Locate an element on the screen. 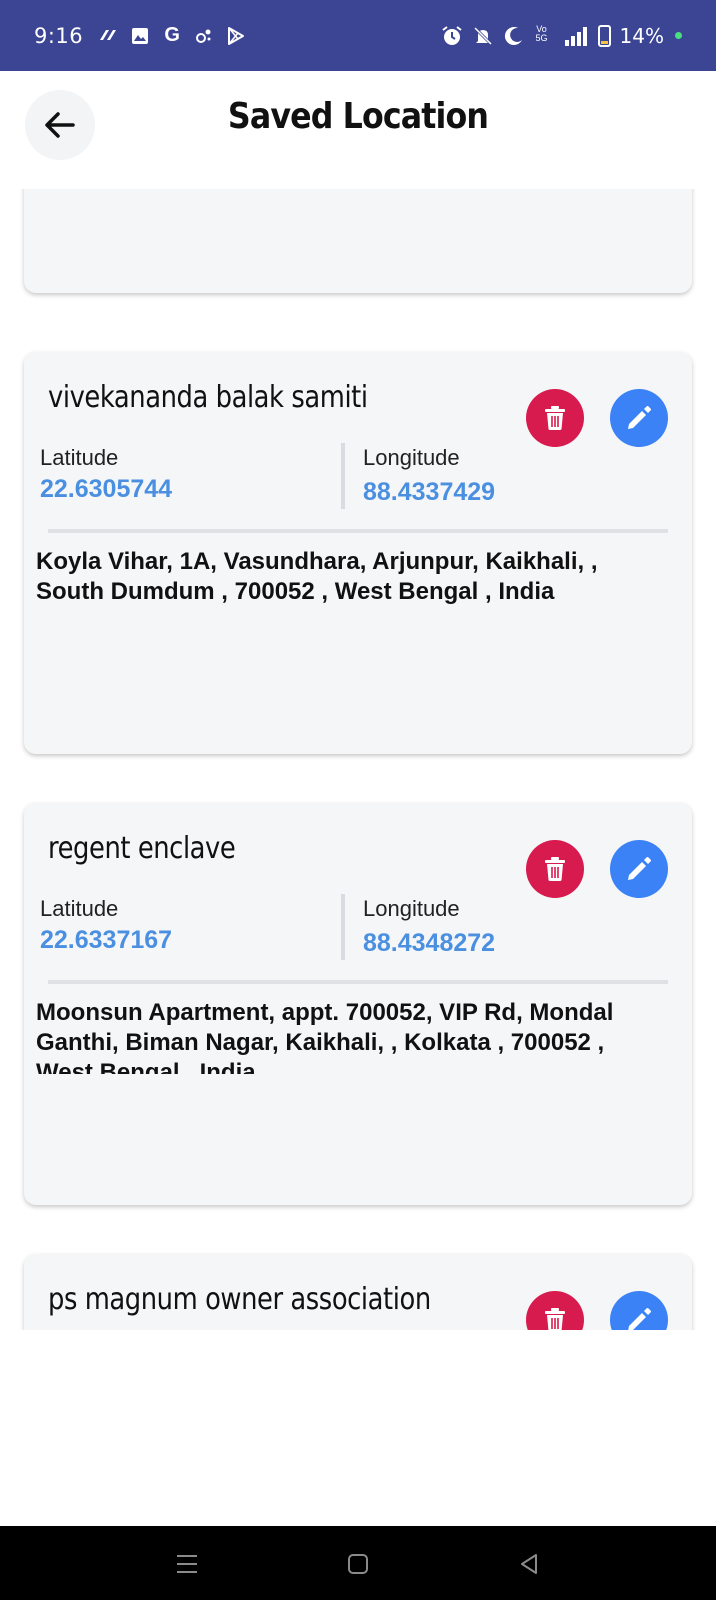 The image size is (716, 1600). navigation-bar is located at coordinates (358, 1563).